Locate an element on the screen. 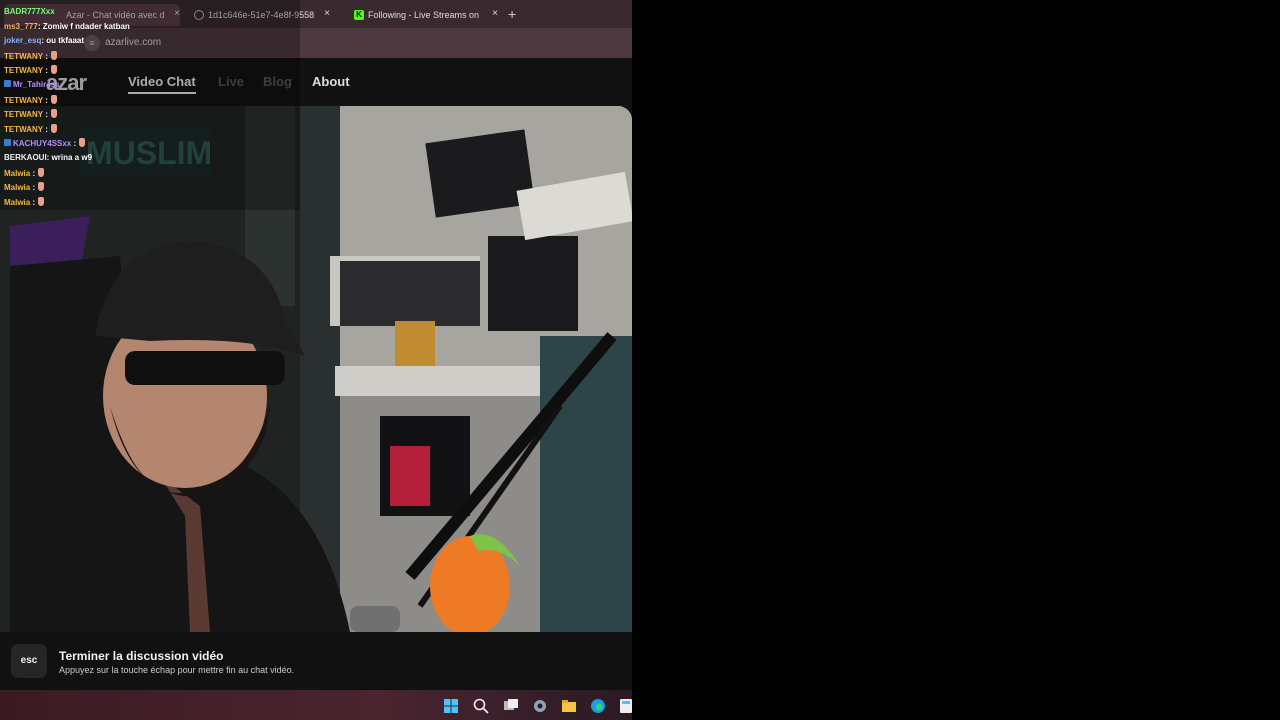 The width and height of the screenshot is (1280, 720). new-tab-button: + is located at coordinates (512, 14).